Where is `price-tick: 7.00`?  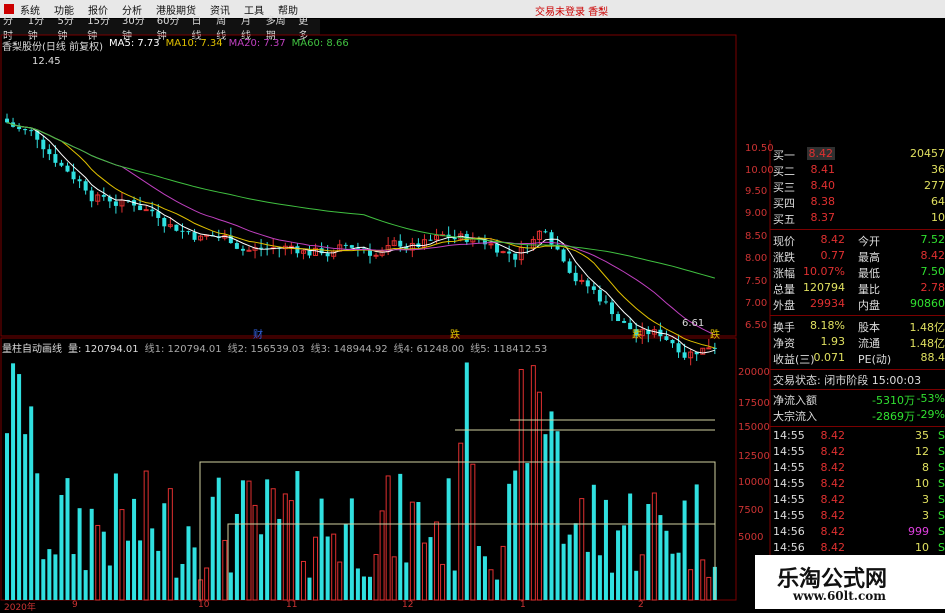
price-tick: 7.00 is located at coordinates (756, 303).